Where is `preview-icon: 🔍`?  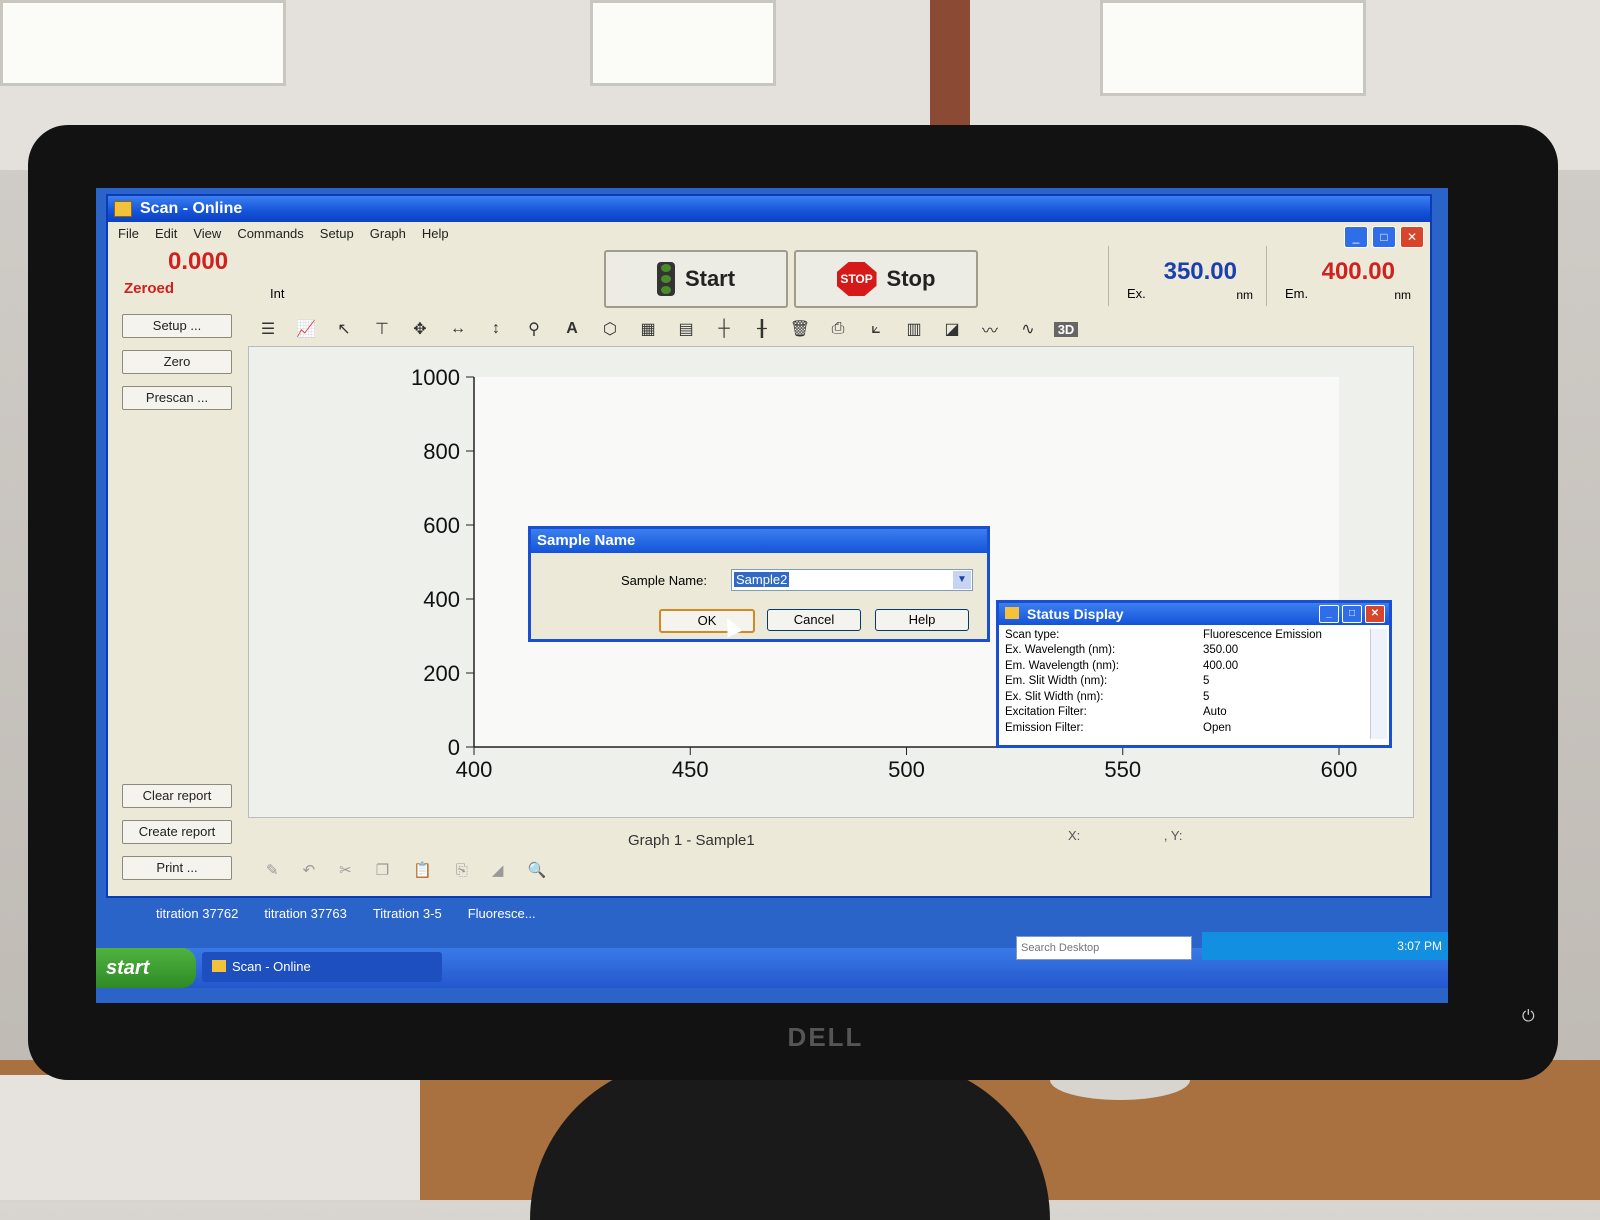 preview-icon: 🔍 is located at coordinates (536, 870).